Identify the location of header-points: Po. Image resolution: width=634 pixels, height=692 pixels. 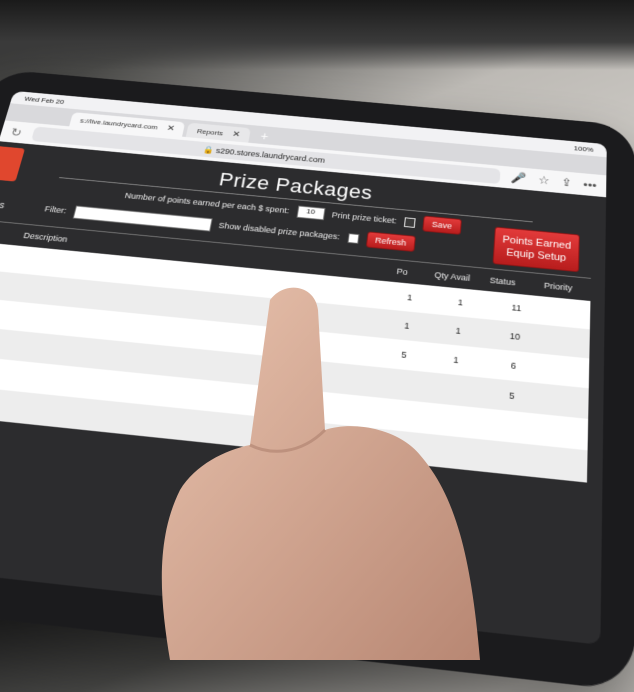
(402, 272).